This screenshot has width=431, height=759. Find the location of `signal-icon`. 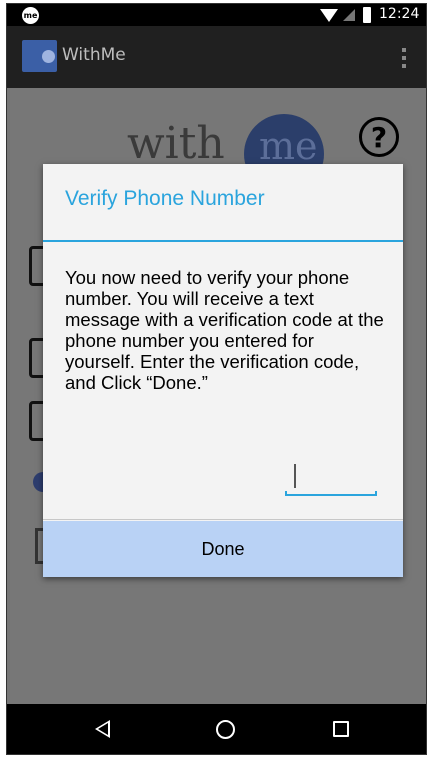

signal-icon is located at coordinates (349, 15).